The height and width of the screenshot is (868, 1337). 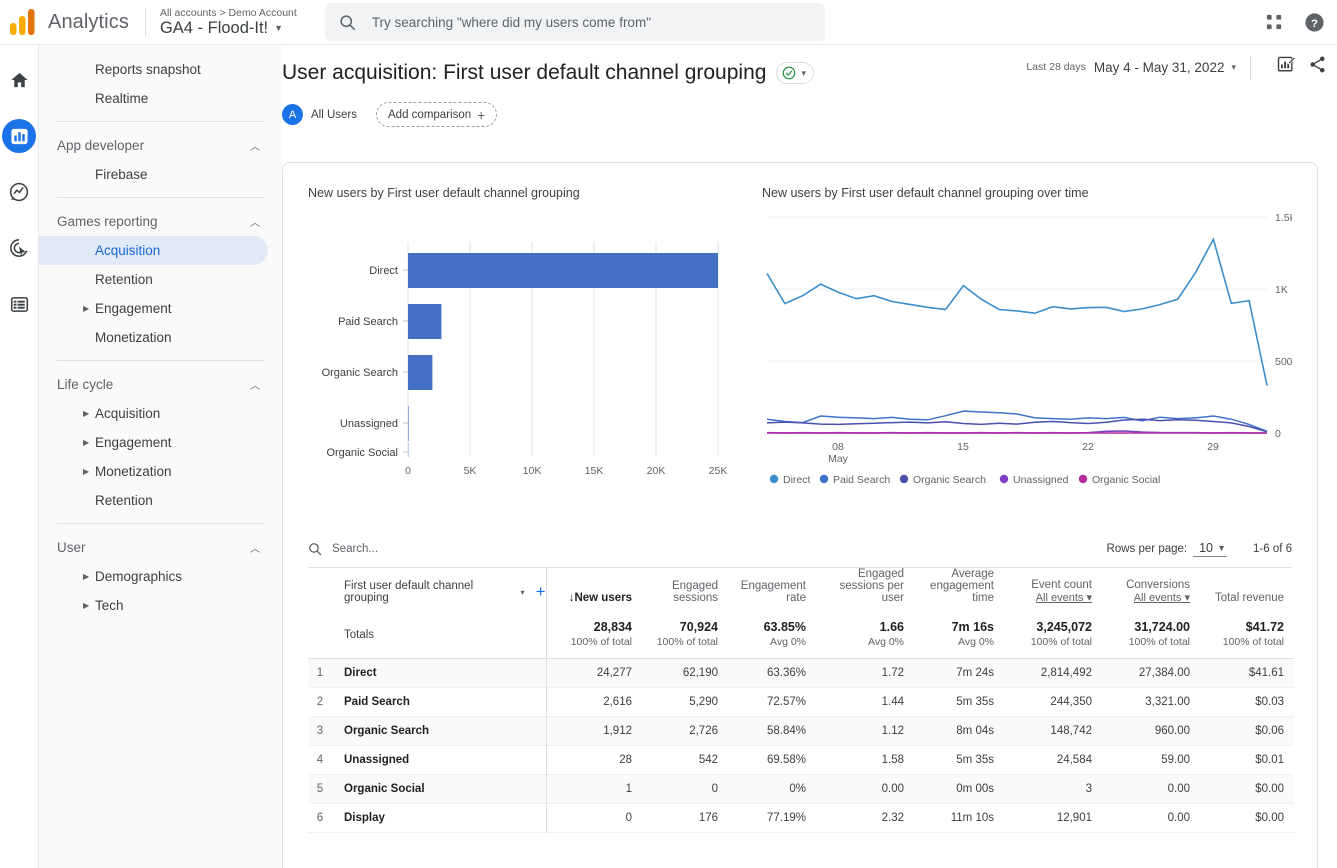 I want to click on help-icon: ?, so click(x=1314, y=22).